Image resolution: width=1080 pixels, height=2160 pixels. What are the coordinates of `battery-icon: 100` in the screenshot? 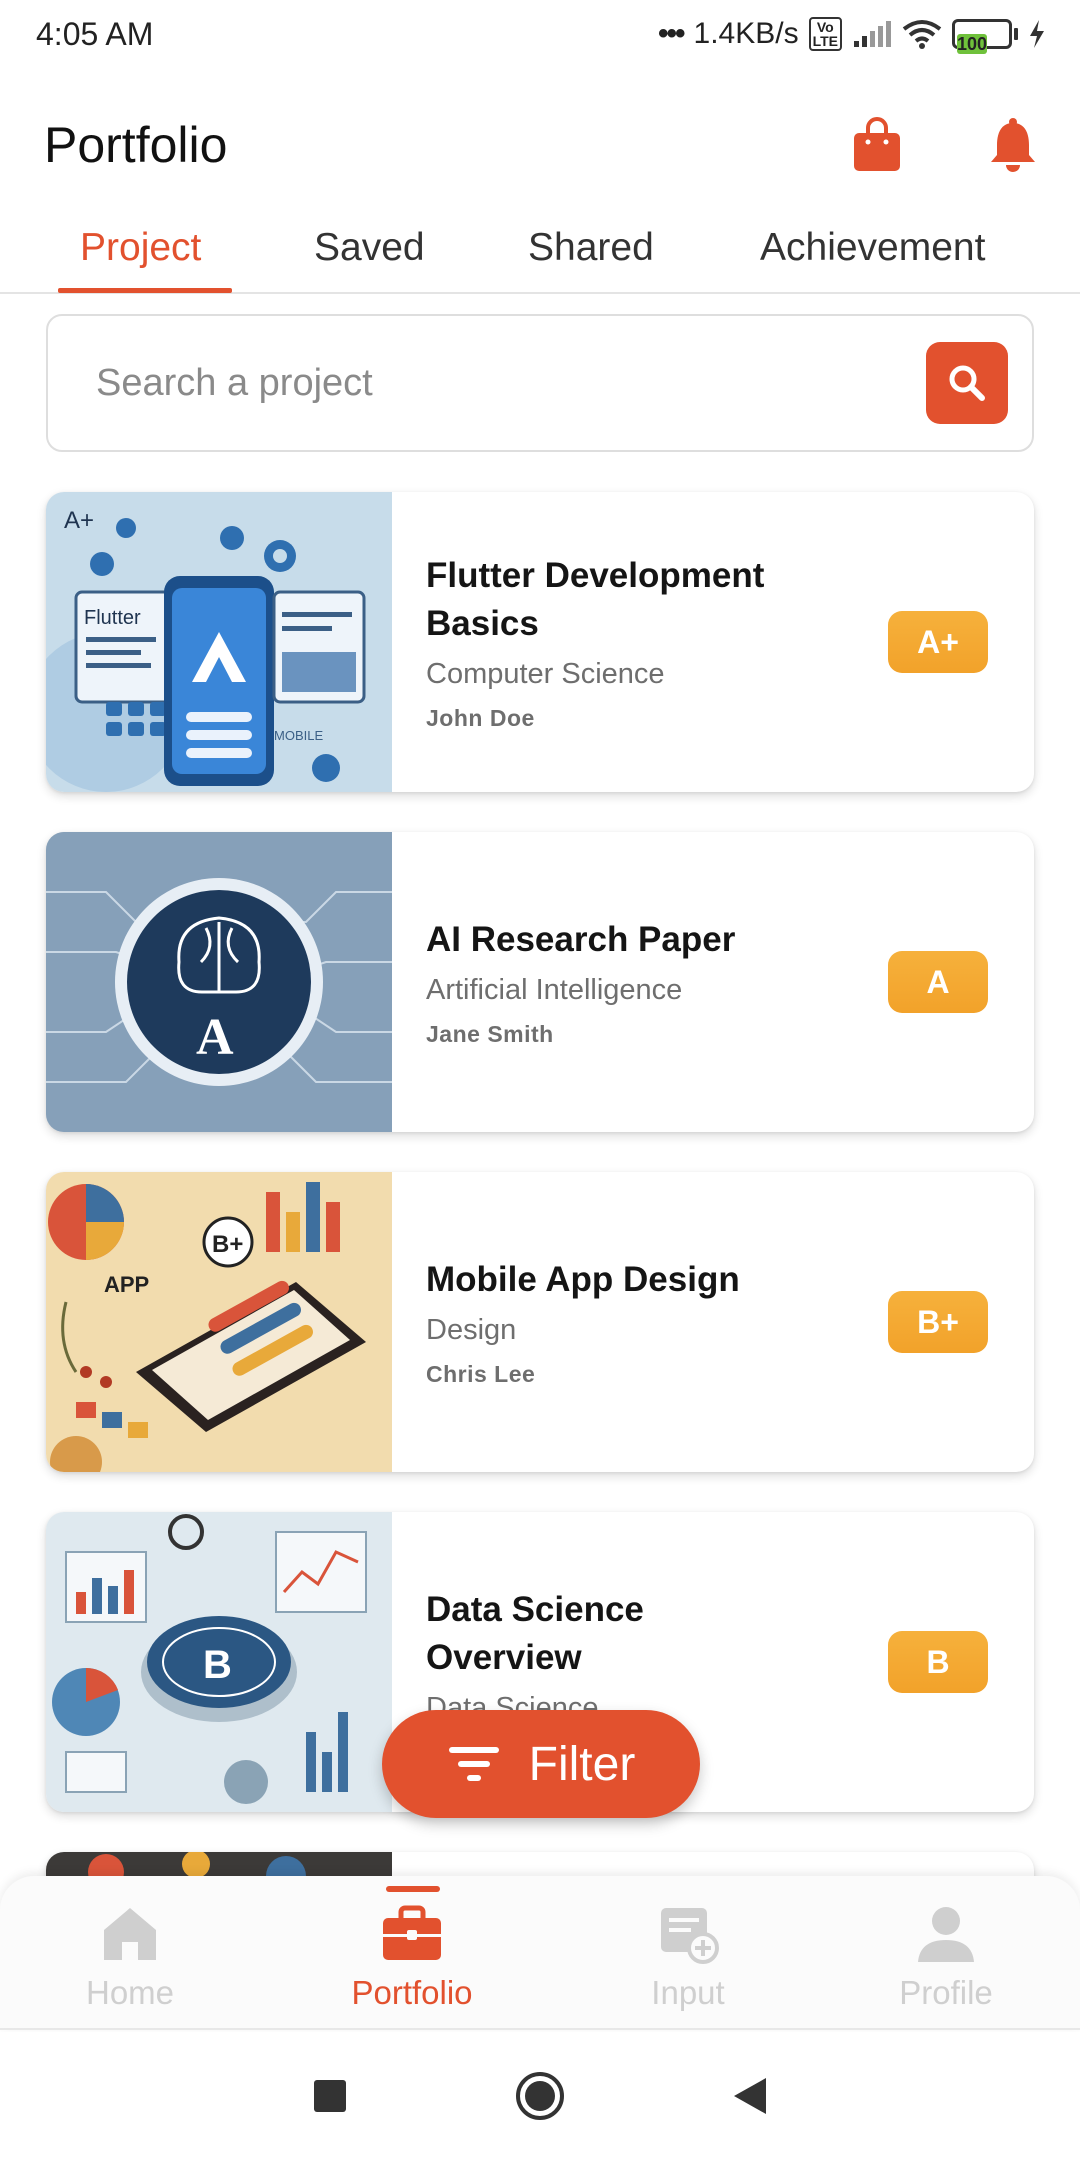 It's located at (985, 36).